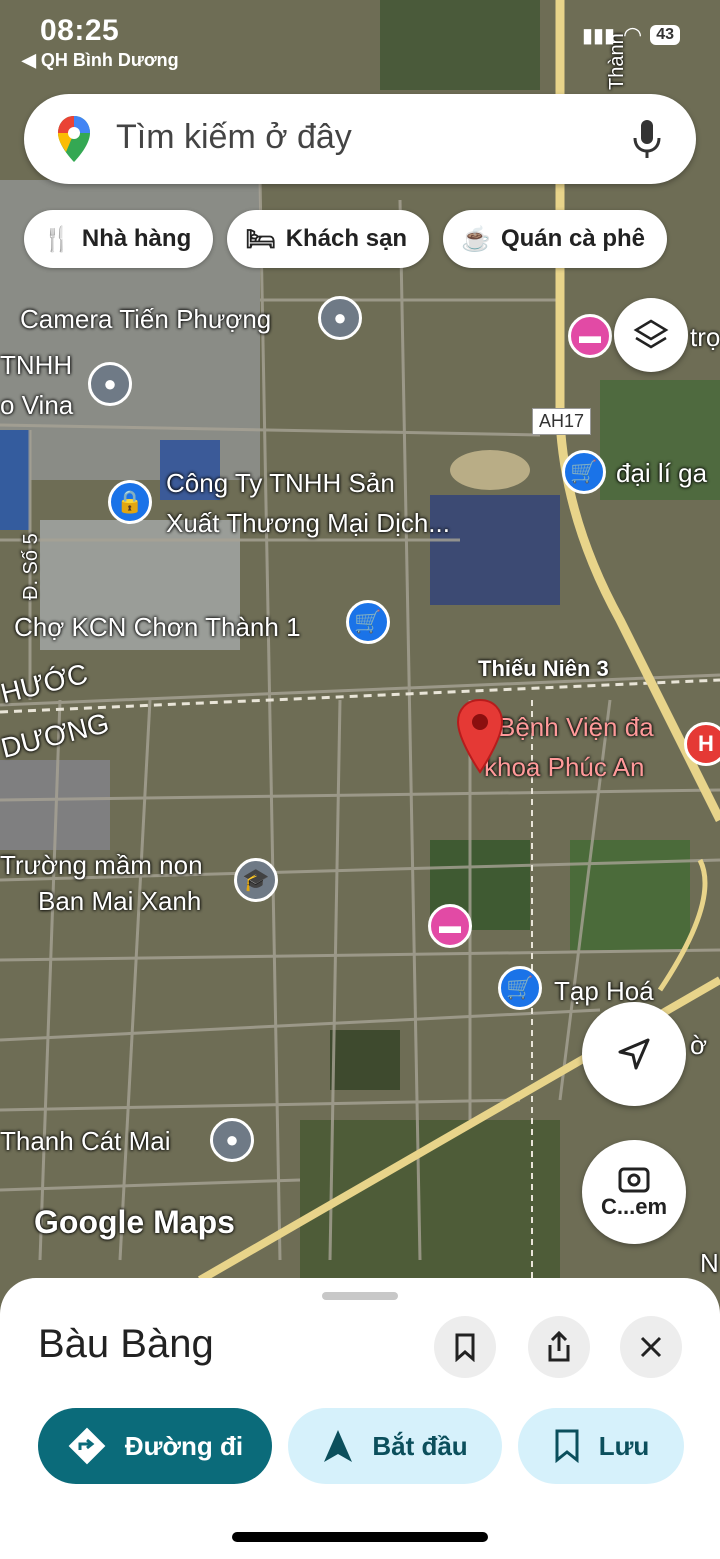 The width and height of the screenshot is (720, 1559). I want to click on close-button, so click(651, 1347).